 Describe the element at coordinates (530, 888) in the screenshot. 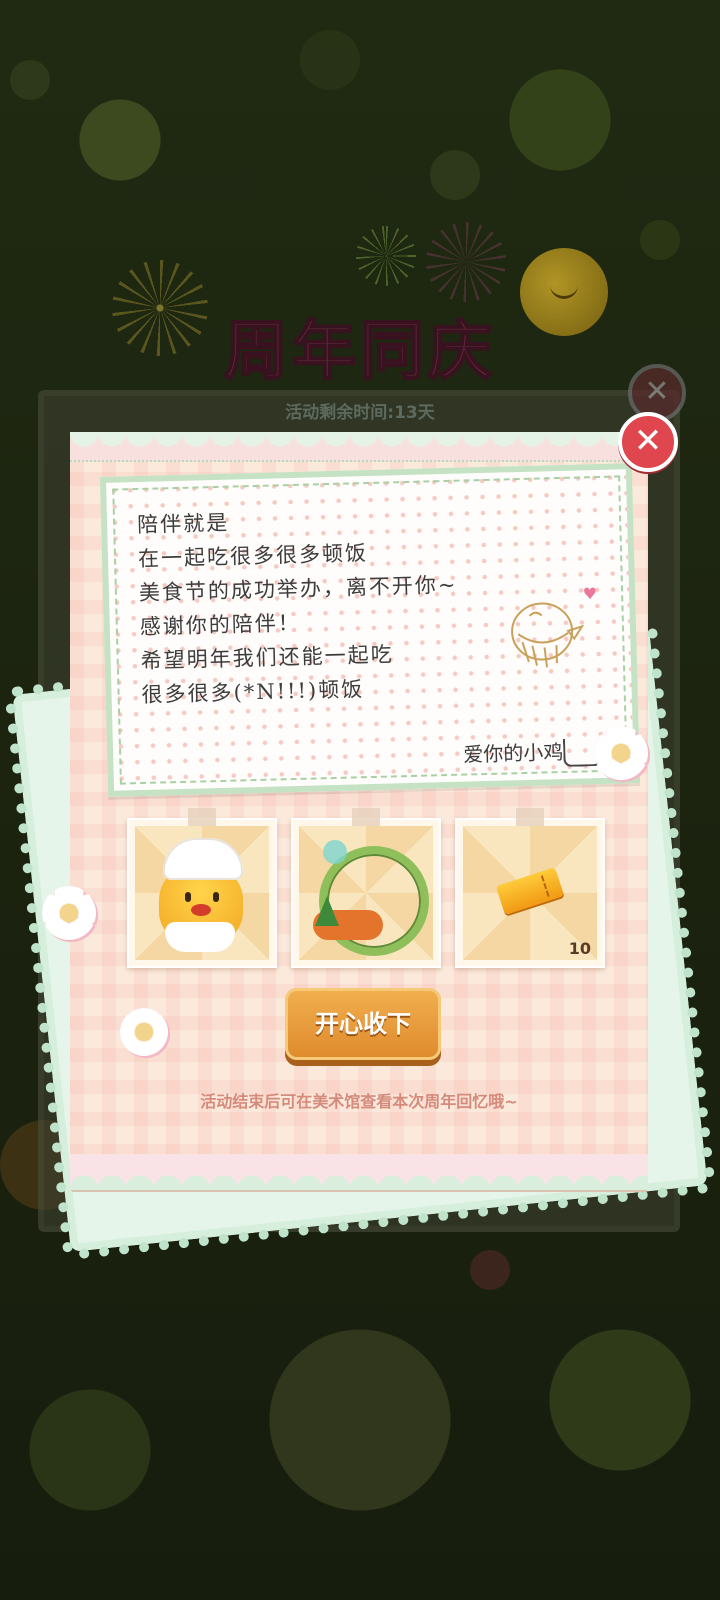

I see `reward-item: 10` at that location.